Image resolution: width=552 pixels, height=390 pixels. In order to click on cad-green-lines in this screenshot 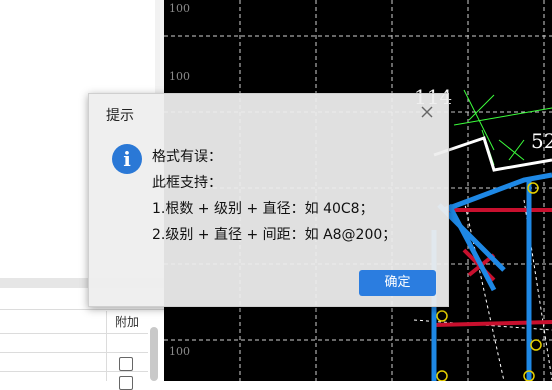, I will do `click(502, 127)`.